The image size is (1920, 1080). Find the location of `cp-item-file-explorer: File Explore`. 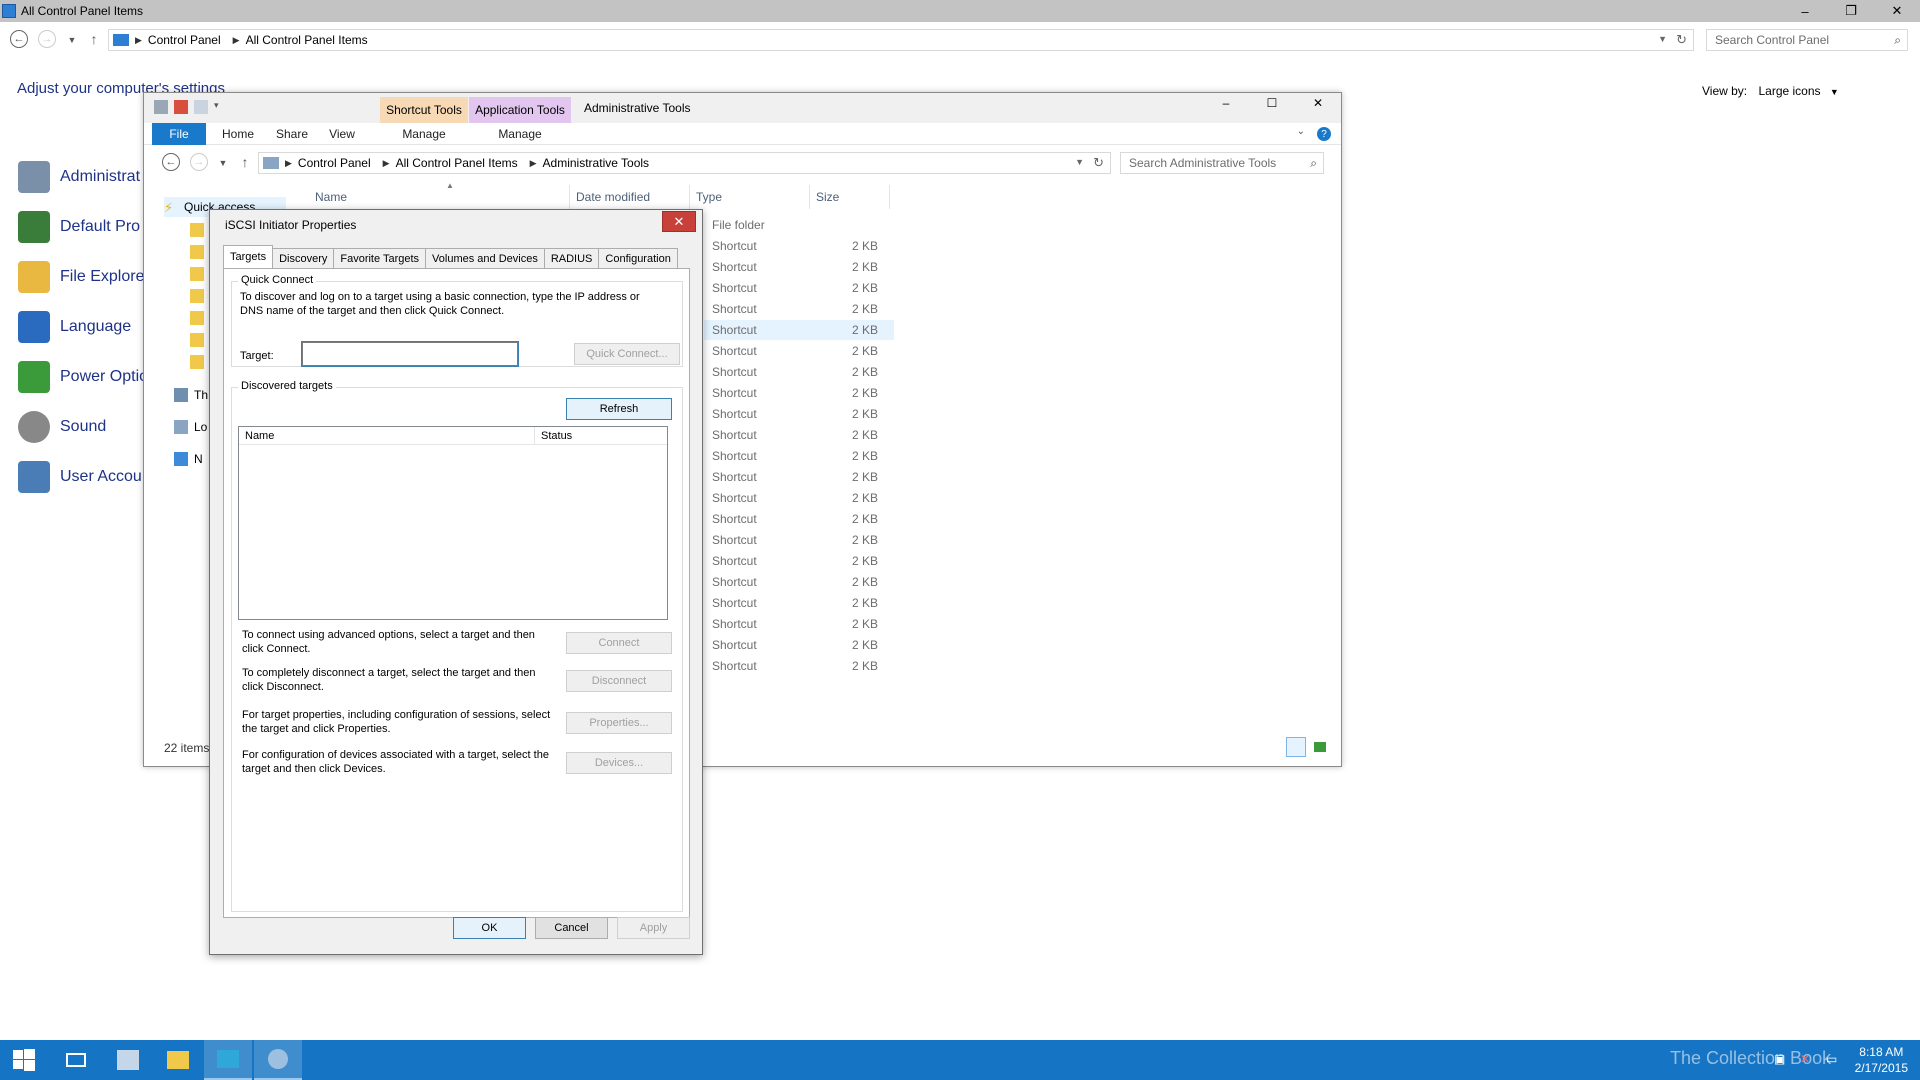

cp-item-file-explorer: File Explore is located at coordinates (83, 277).